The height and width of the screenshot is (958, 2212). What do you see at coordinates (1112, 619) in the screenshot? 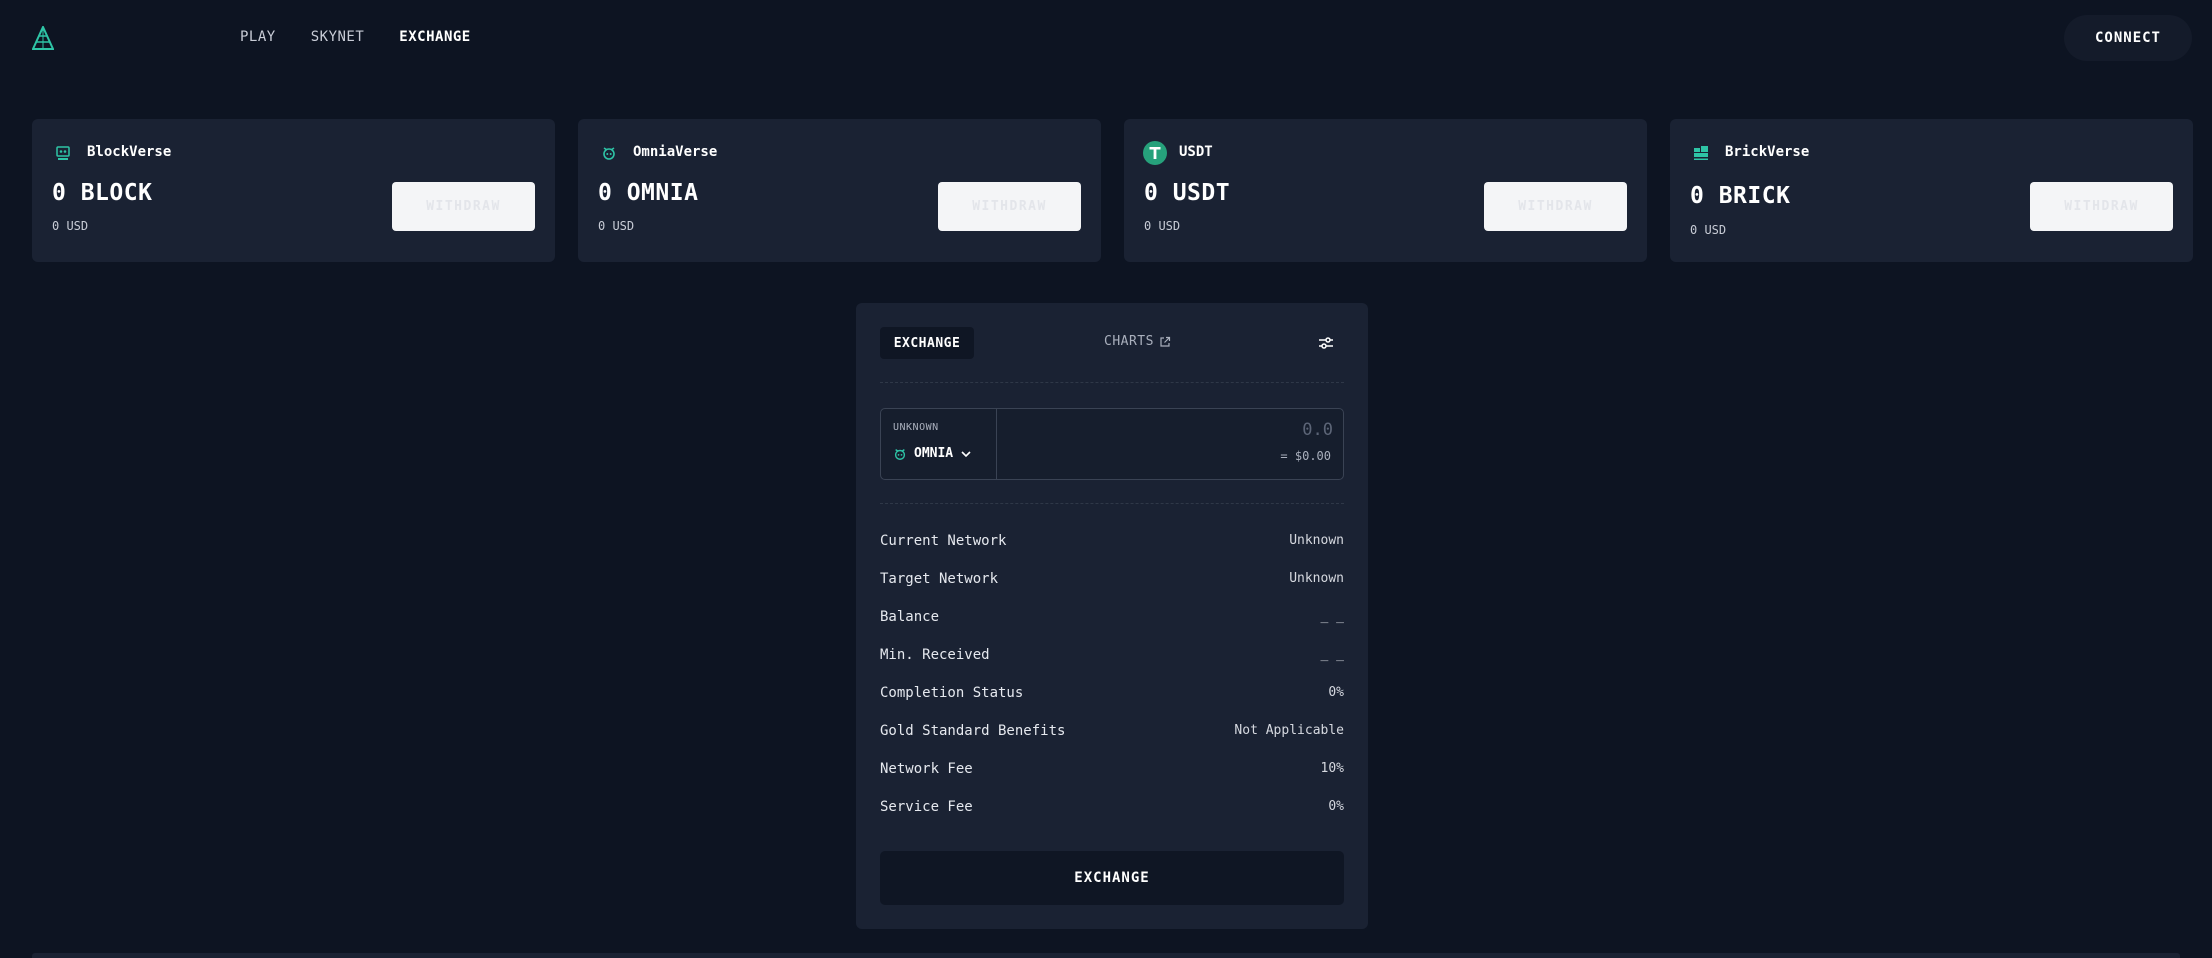
I see `info-row-balance: Balance _ _` at bounding box center [1112, 619].